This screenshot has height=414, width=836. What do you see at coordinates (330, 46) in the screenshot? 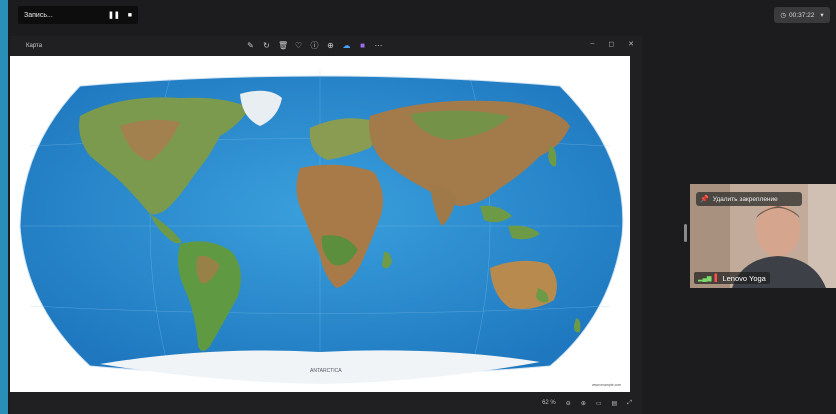
I see `share-icon: ⊕` at bounding box center [330, 46].